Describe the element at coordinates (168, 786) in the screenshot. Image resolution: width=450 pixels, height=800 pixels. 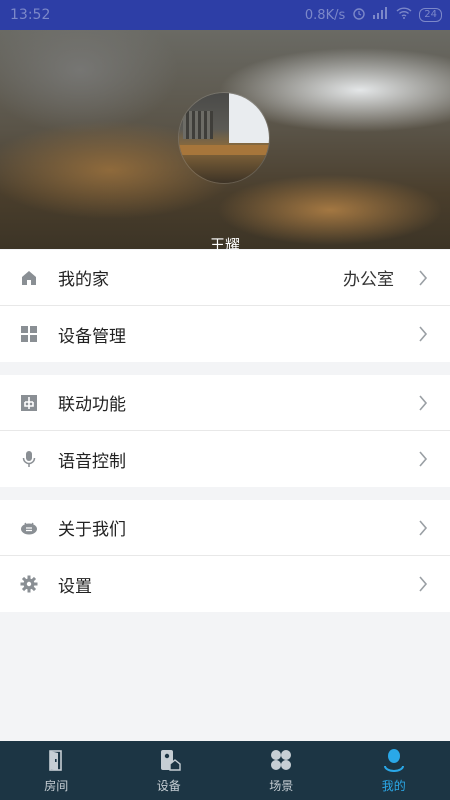
I see `tab-label: 设备` at that location.